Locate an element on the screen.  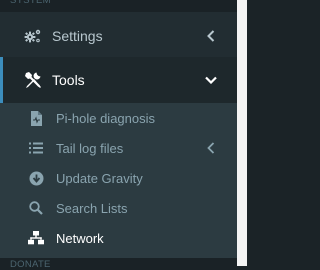
arrow-circle-down-icon is located at coordinates (36, 178).